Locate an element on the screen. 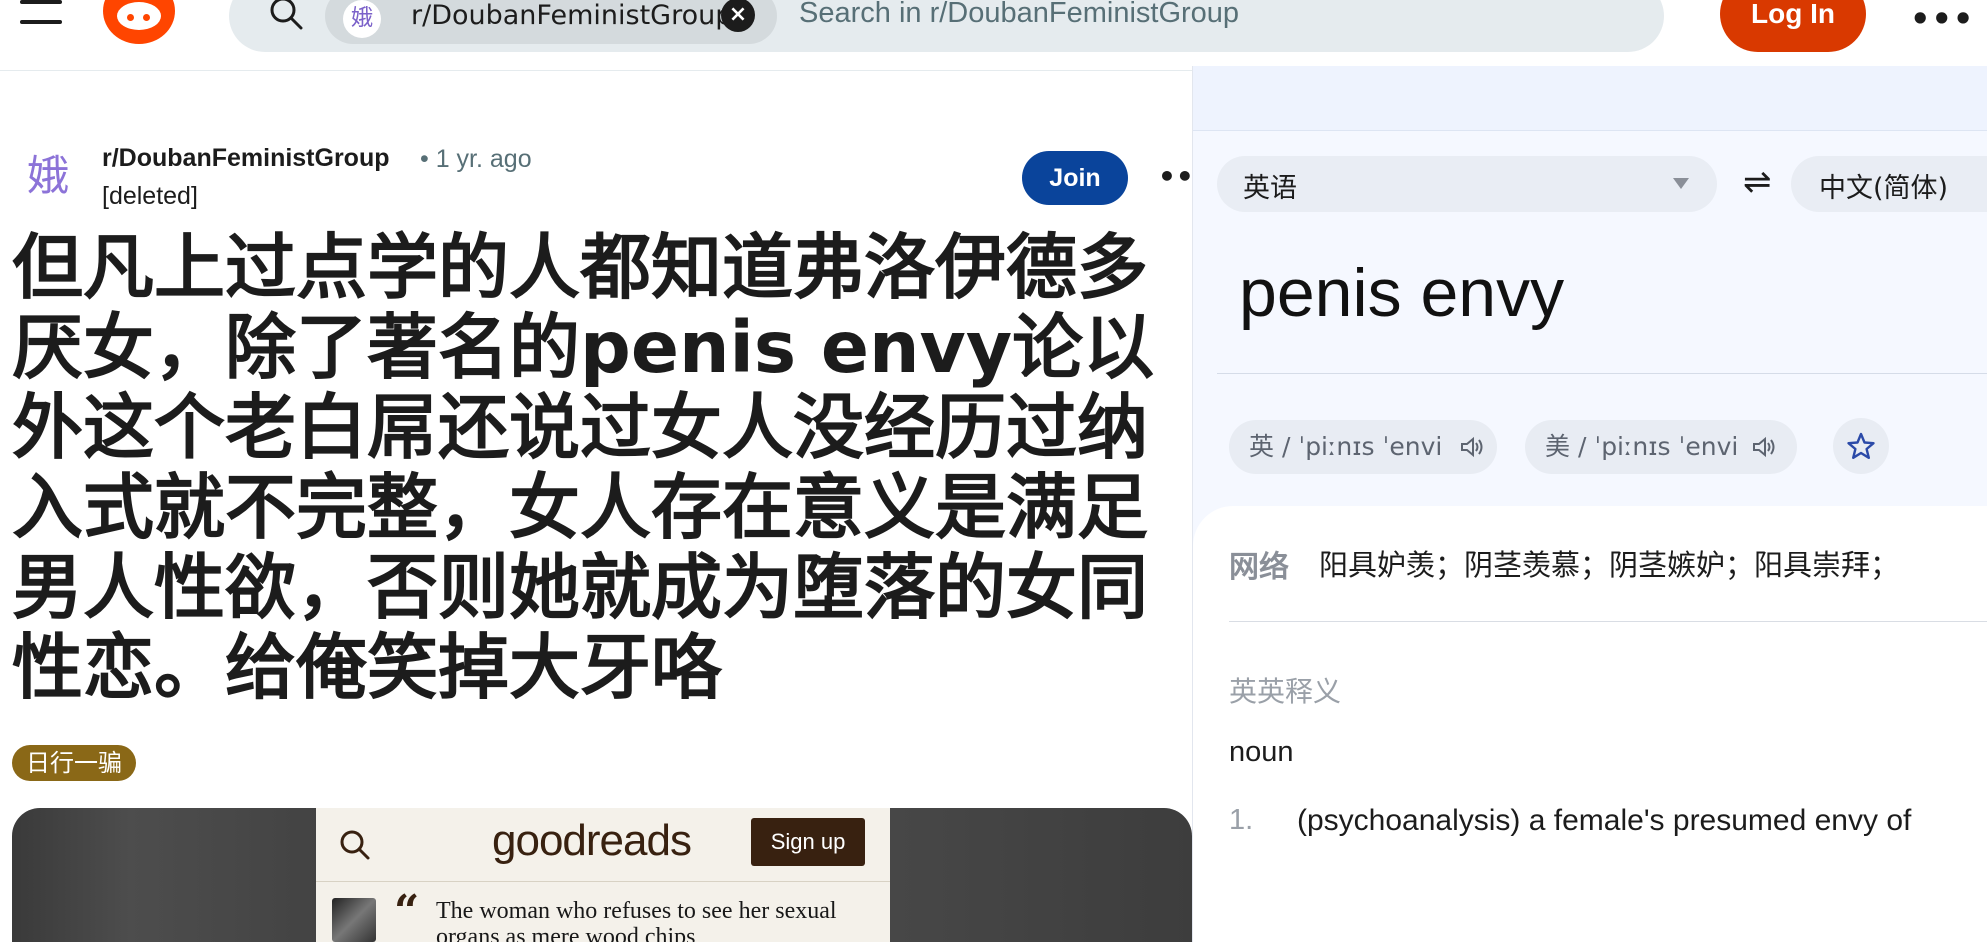  star-icon is located at coordinates (1861, 445).